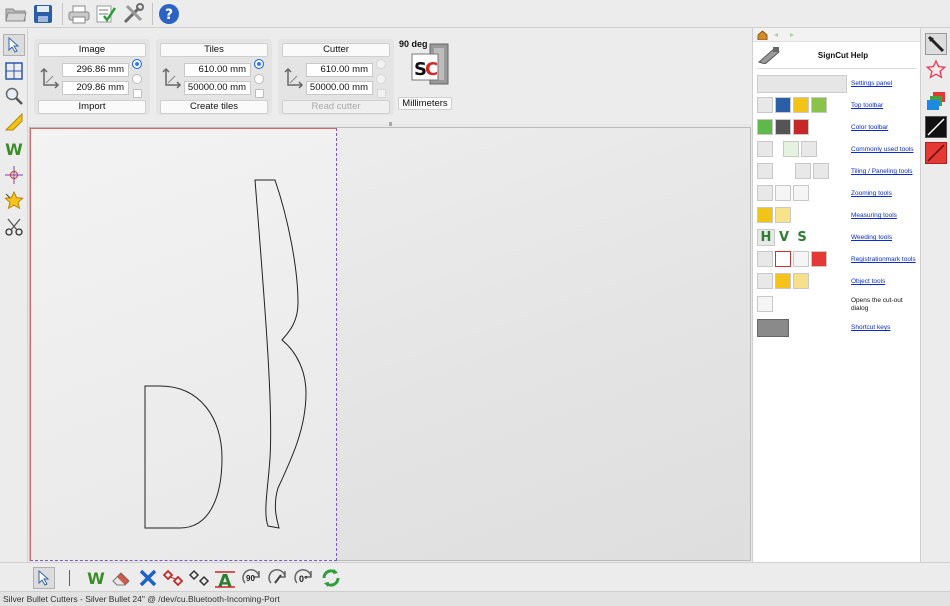 The image size is (950, 606). What do you see at coordinates (336, 50) in the screenshot?
I see `cutter-button: Cutter` at bounding box center [336, 50].